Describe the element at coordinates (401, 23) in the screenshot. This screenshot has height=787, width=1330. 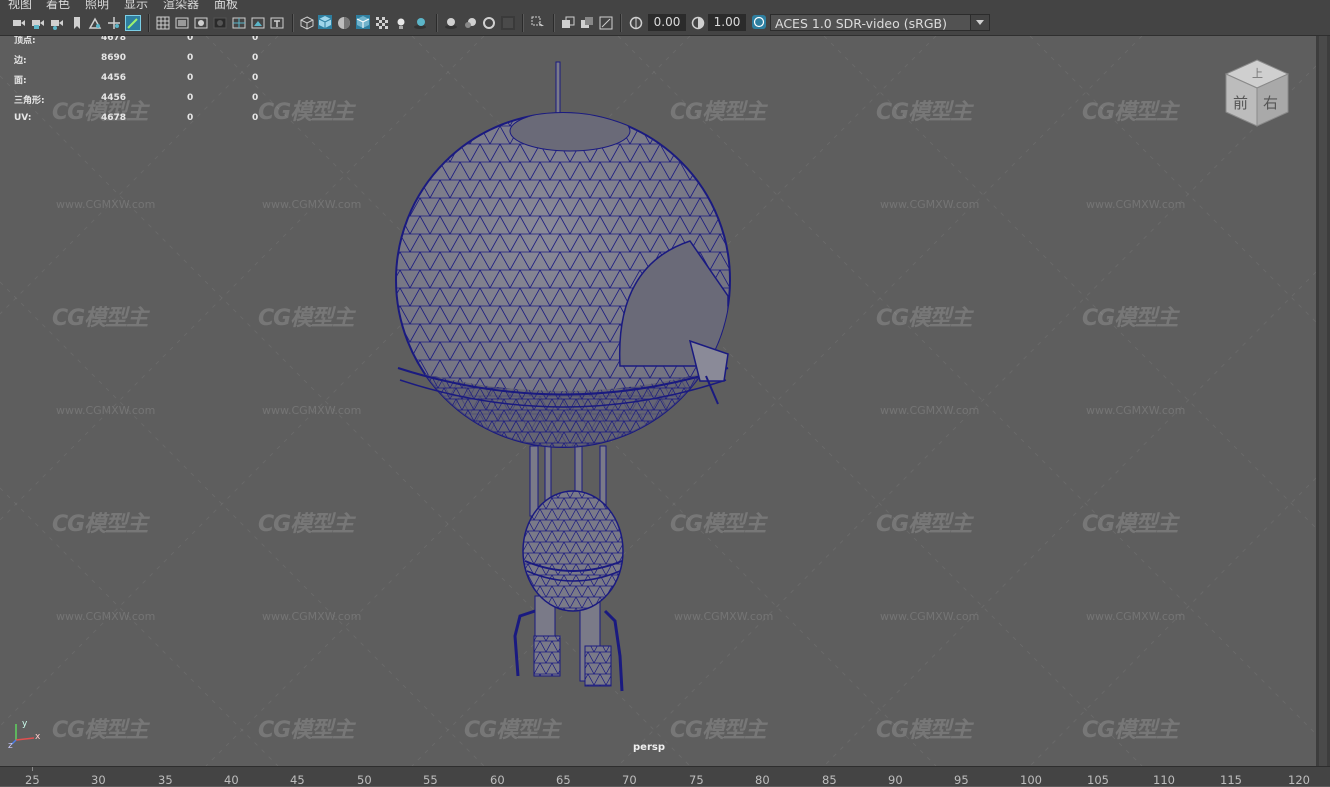
I see `lighting-icon` at that location.